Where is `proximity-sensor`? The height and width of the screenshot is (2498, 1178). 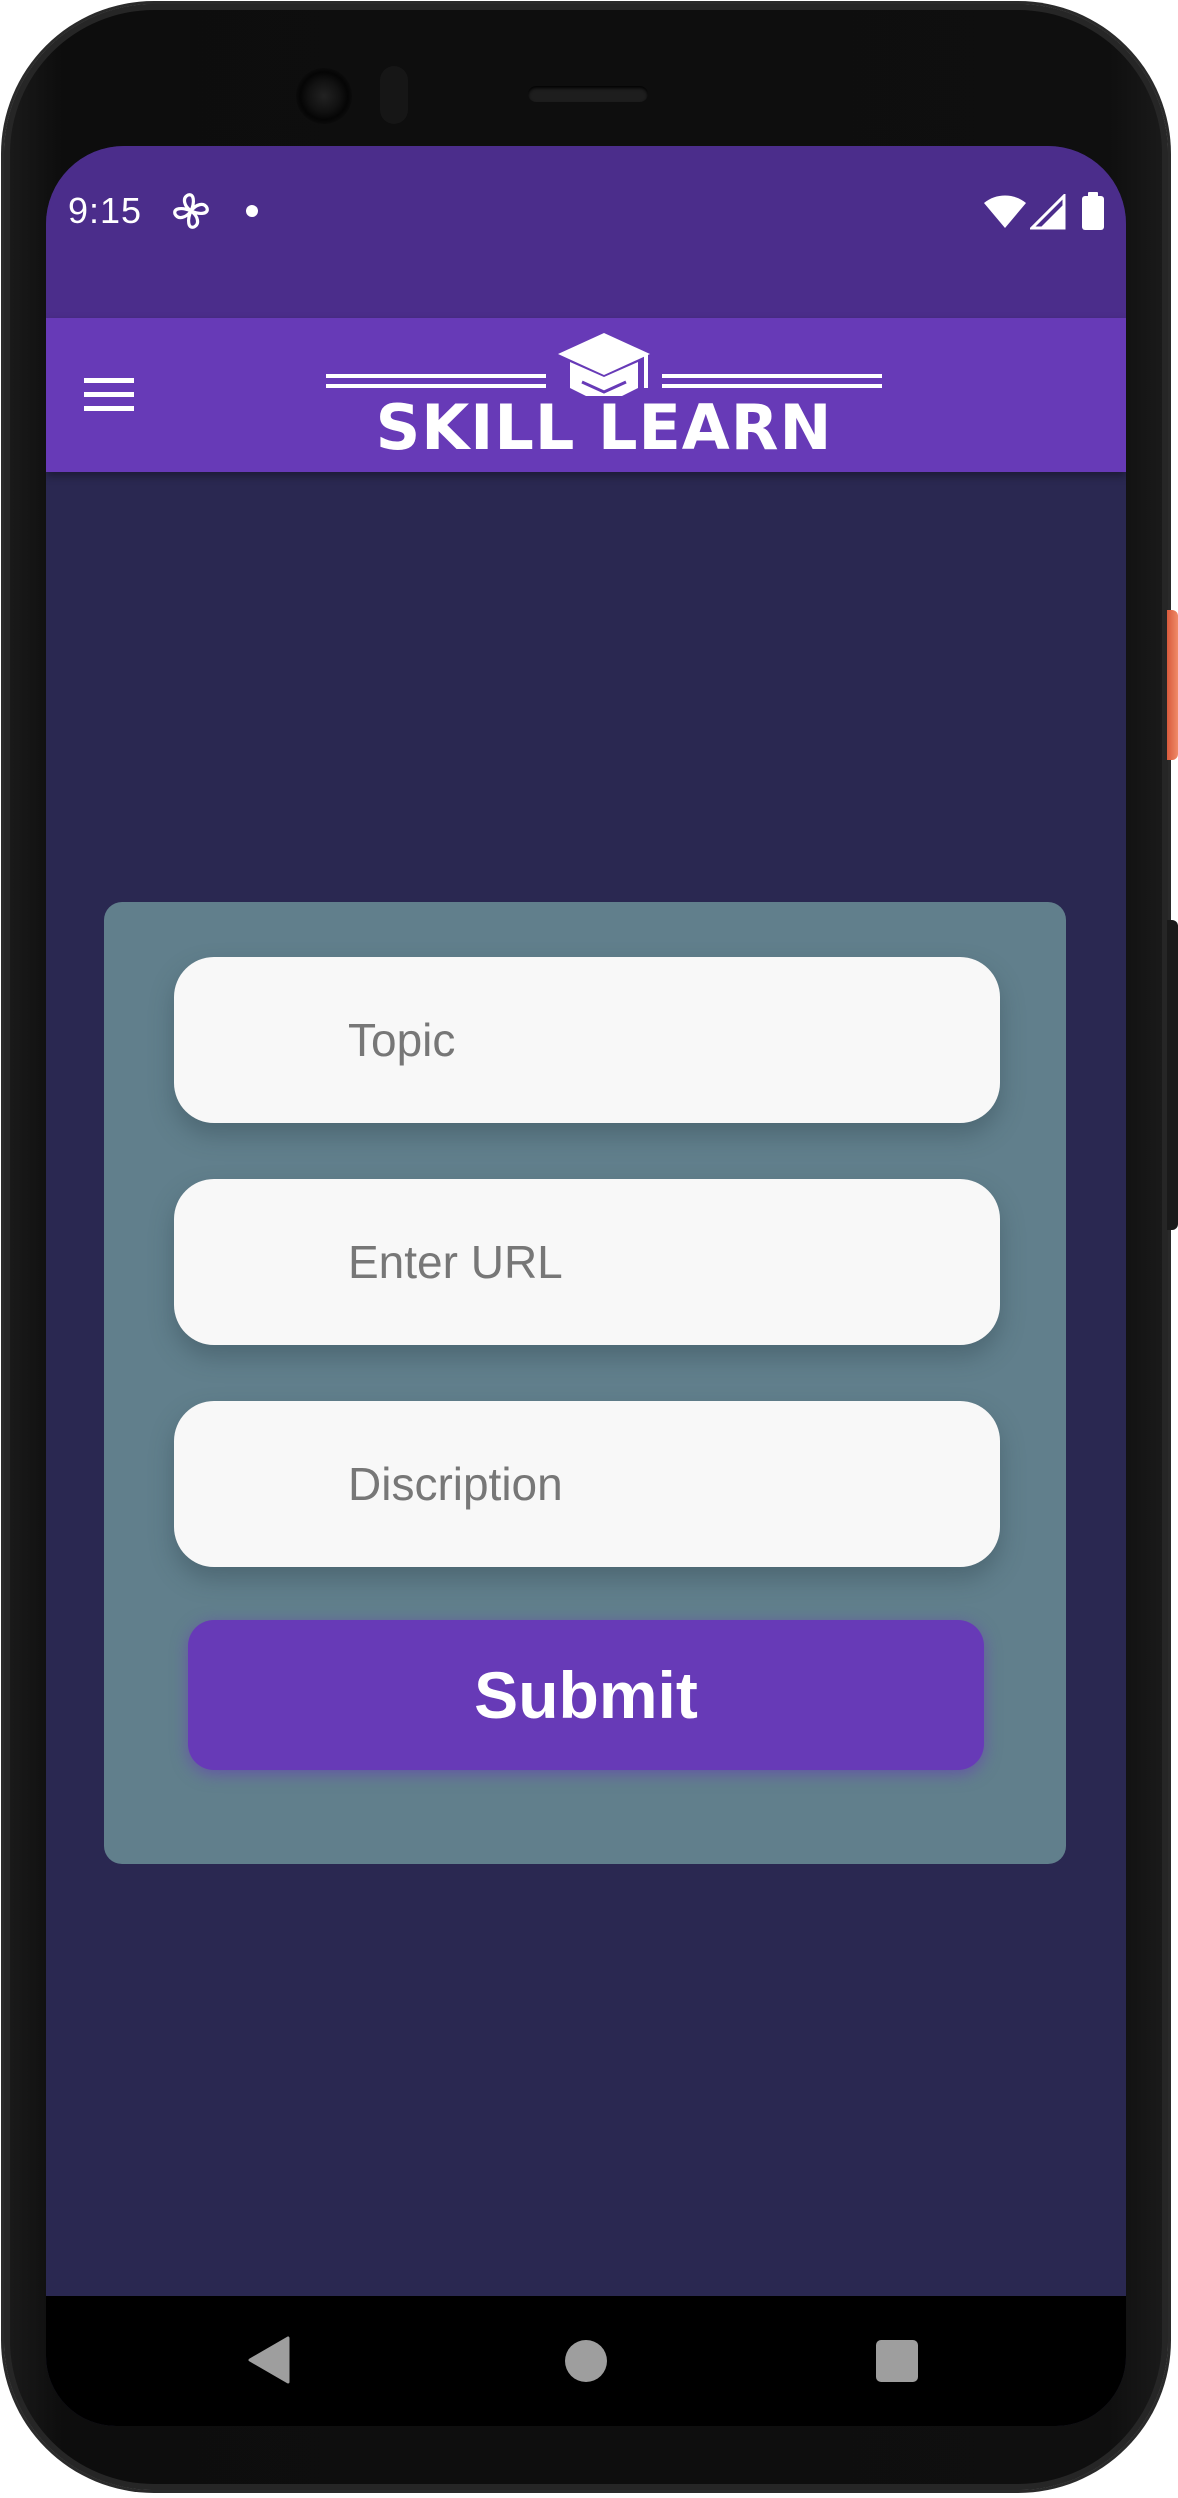
proximity-sensor is located at coordinates (394, 95).